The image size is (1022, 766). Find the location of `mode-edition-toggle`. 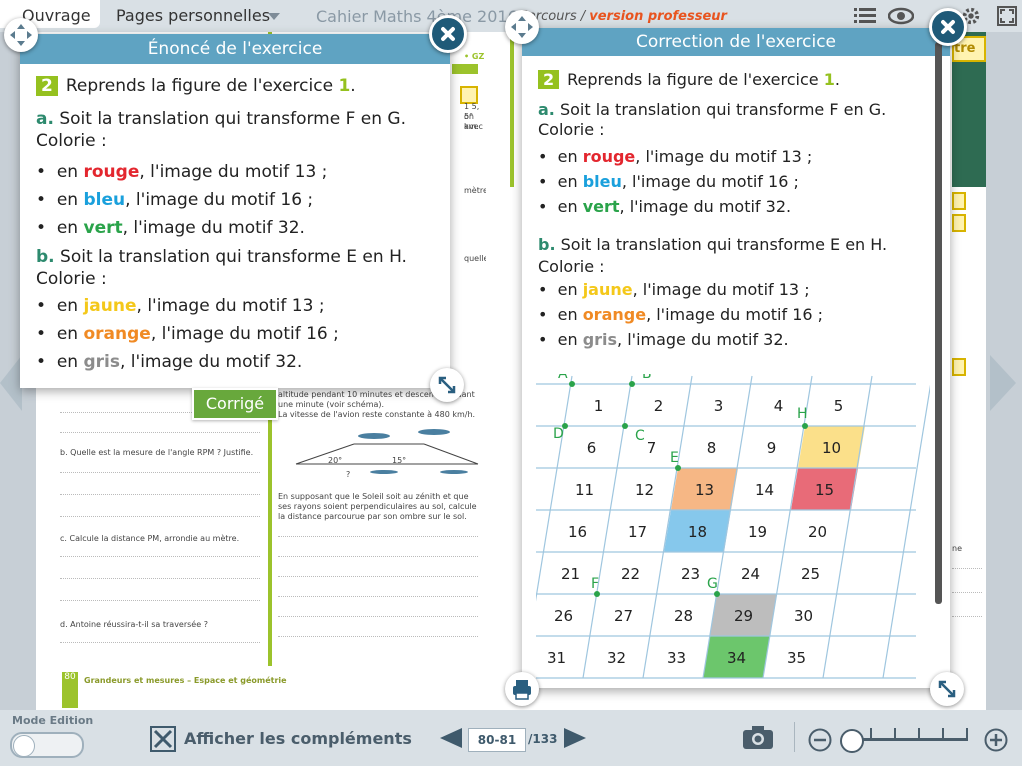

mode-edition-toggle is located at coordinates (47, 745).